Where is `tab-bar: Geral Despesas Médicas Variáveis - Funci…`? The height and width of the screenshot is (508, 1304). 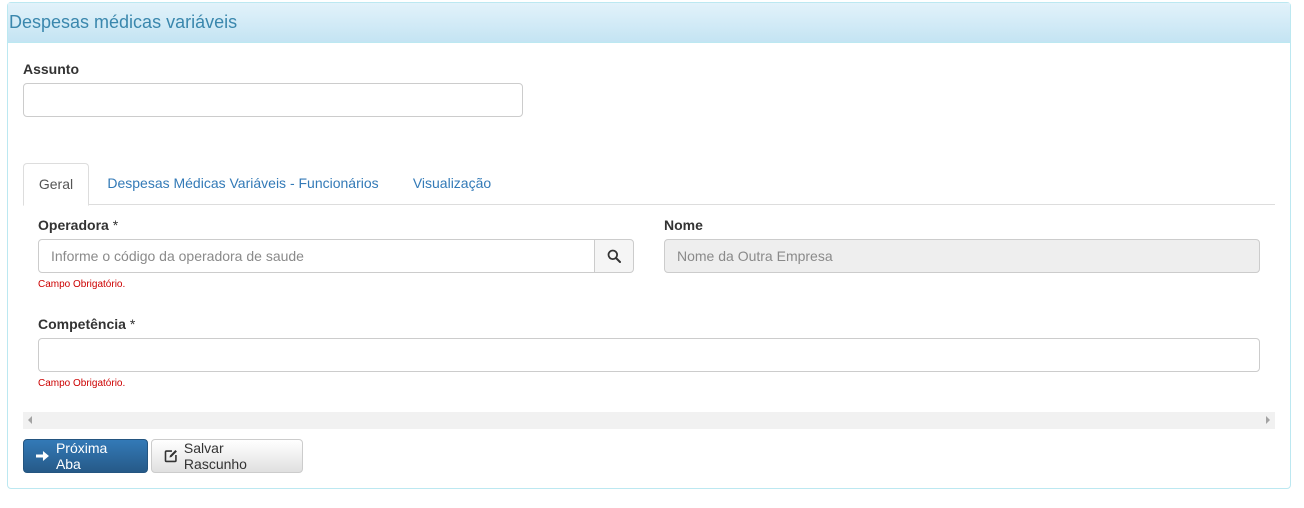 tab-bar: Geral Despesas Médicas Variáveis - Funci… is located at coordinates (649, 184).